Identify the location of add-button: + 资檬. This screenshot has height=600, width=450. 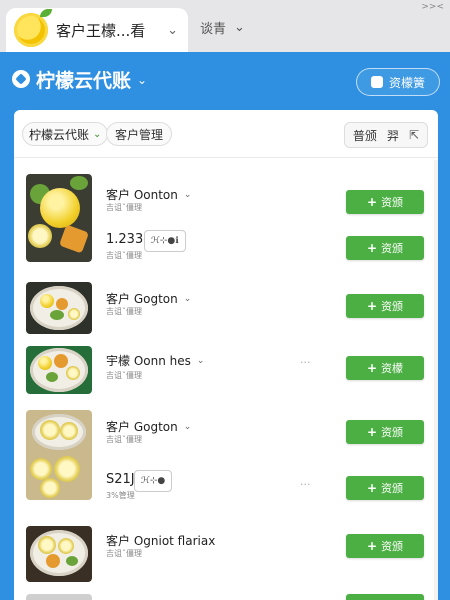
(385, 368).